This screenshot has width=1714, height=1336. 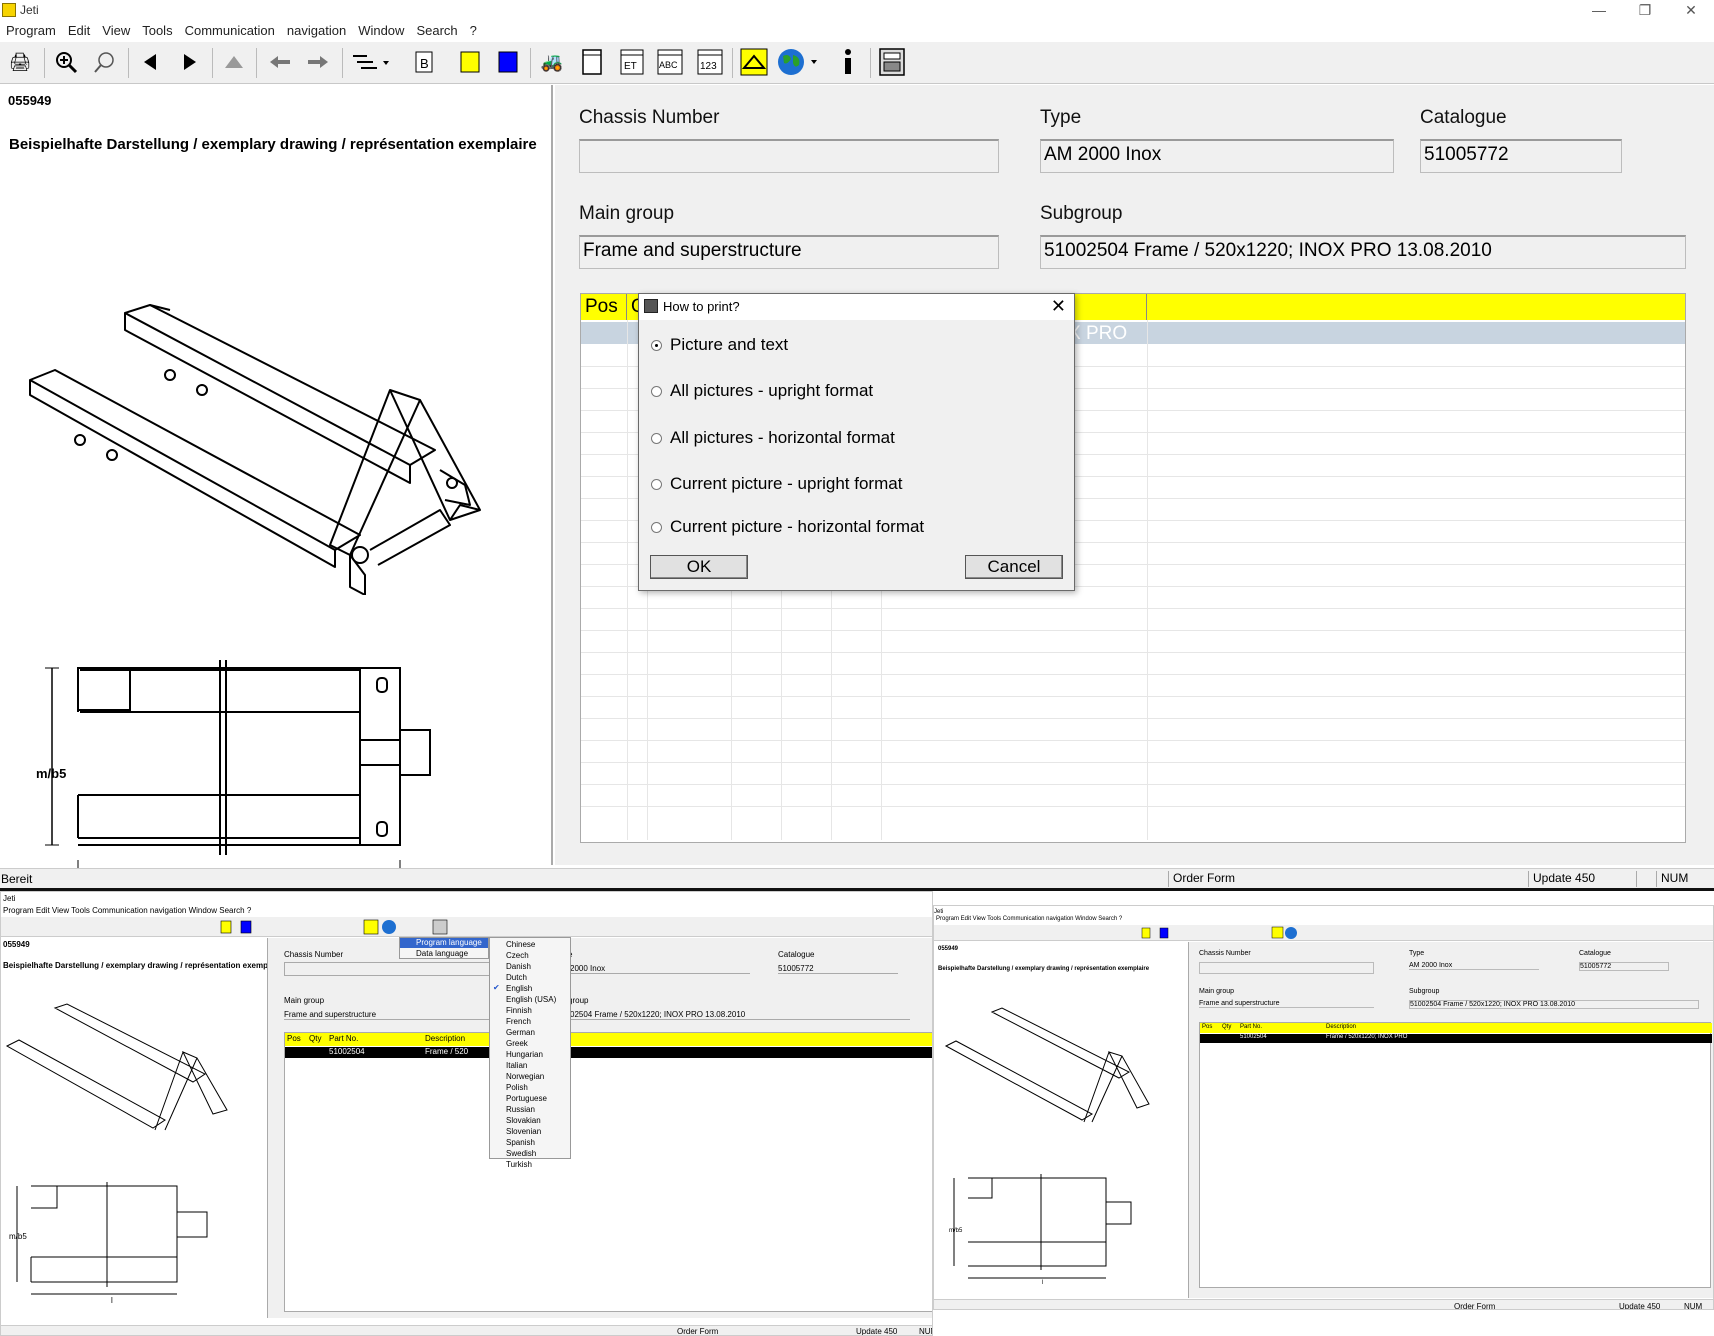 I want to click on language-item-spanish: Spanish, so click(x=531, y=1142).